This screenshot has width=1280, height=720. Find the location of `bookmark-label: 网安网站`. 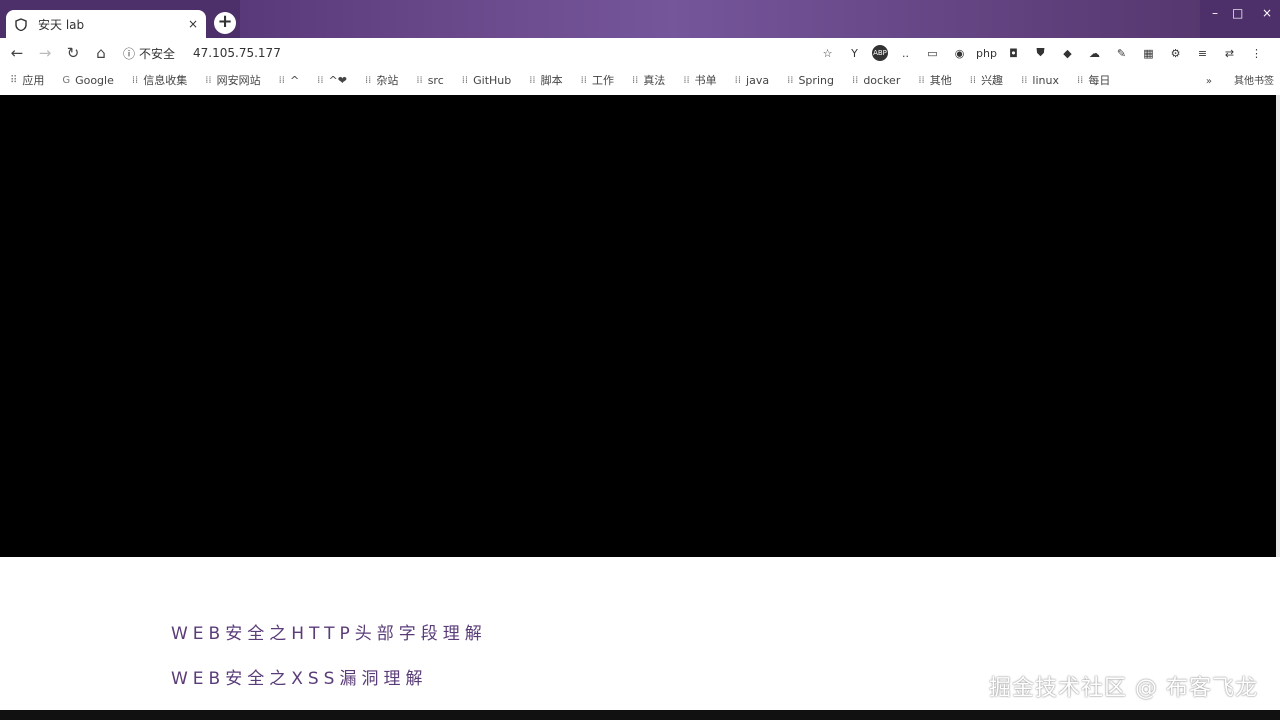

bookmark-label: 网安网站 is located at coordinates (238, 80).